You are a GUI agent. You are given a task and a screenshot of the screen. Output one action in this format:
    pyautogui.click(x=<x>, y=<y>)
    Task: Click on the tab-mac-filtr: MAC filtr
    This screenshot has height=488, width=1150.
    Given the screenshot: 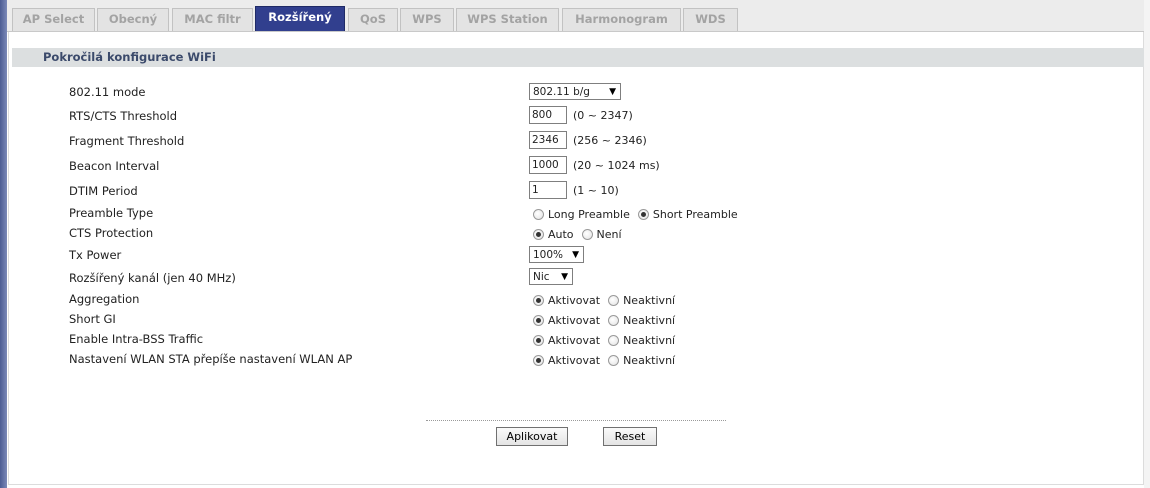 What is the action you would take?
    pyautogui.click(x=212, y=19)
    